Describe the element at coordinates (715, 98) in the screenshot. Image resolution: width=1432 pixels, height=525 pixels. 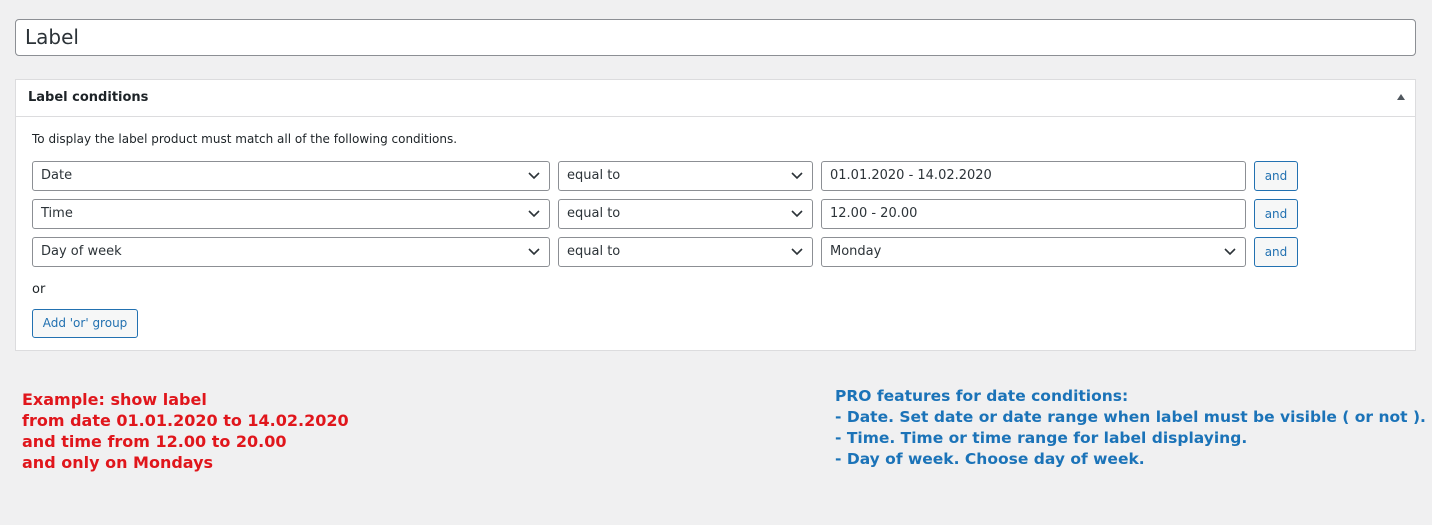
I see `box-header: Label conditions` at that location.